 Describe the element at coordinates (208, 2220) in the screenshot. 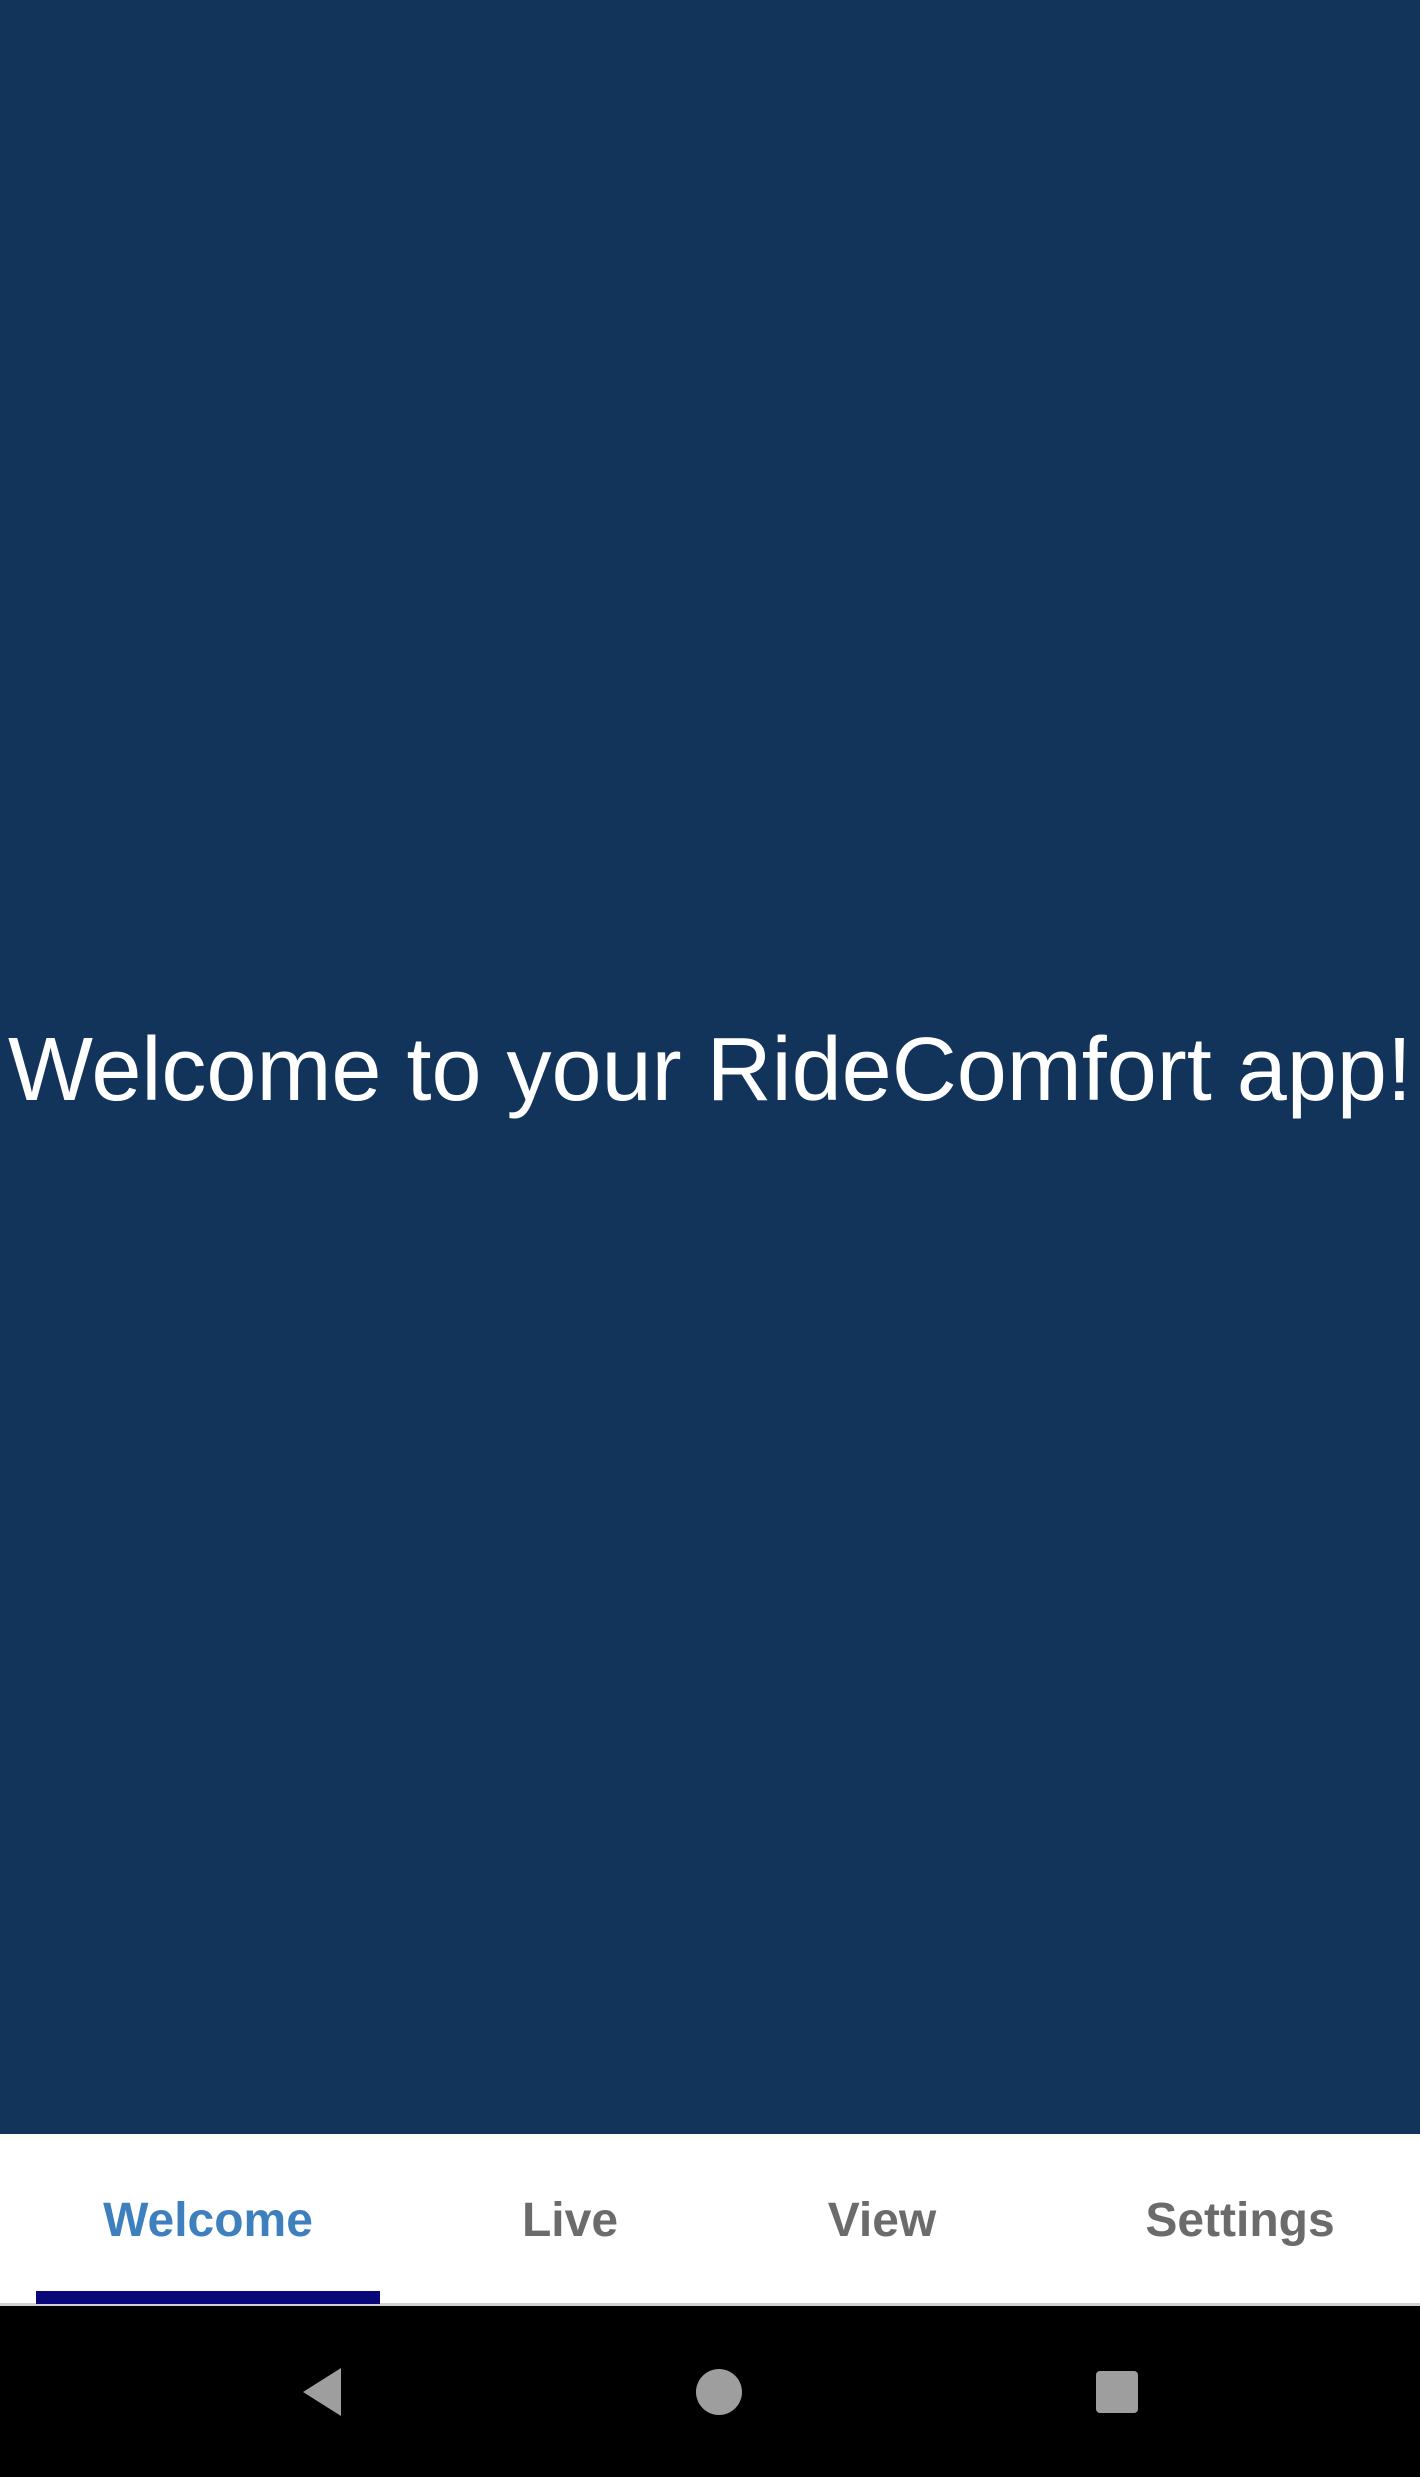

I see `tab-welcome: Welcome` at that location.